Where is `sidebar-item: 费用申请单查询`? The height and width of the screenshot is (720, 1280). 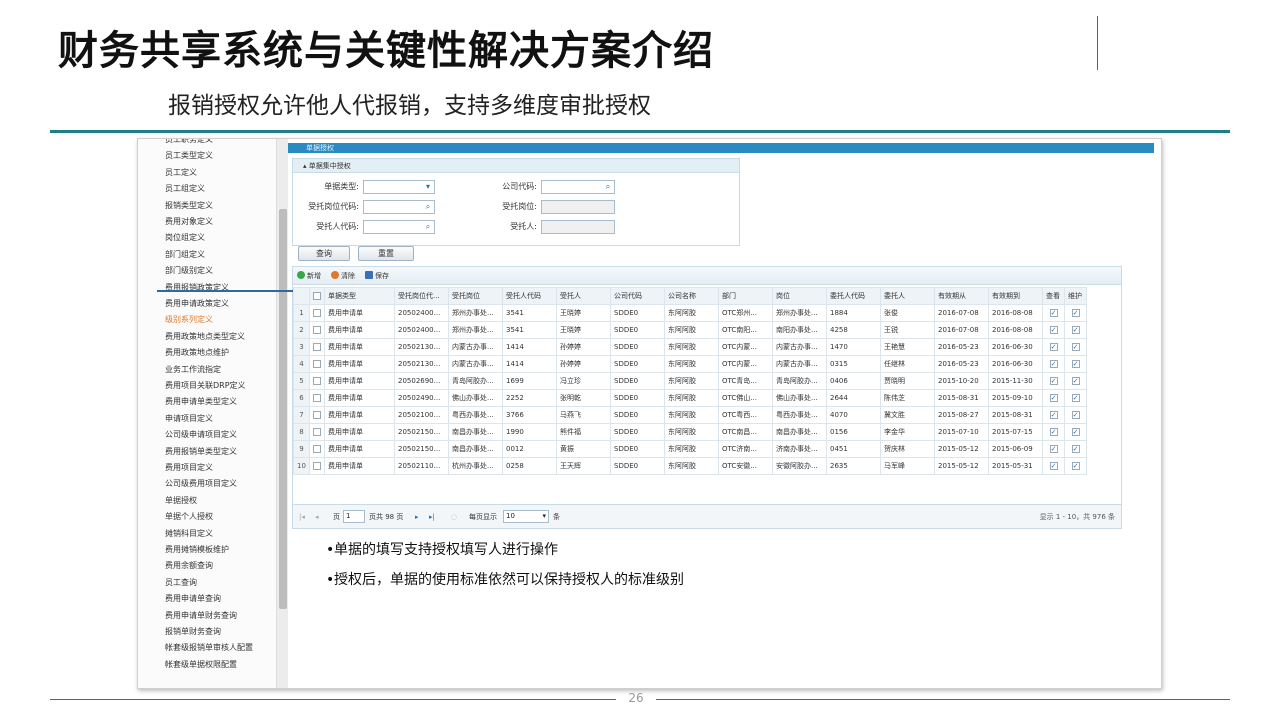 sidebar-item: 费用申请单查询 is located at coordinates (193, 599).